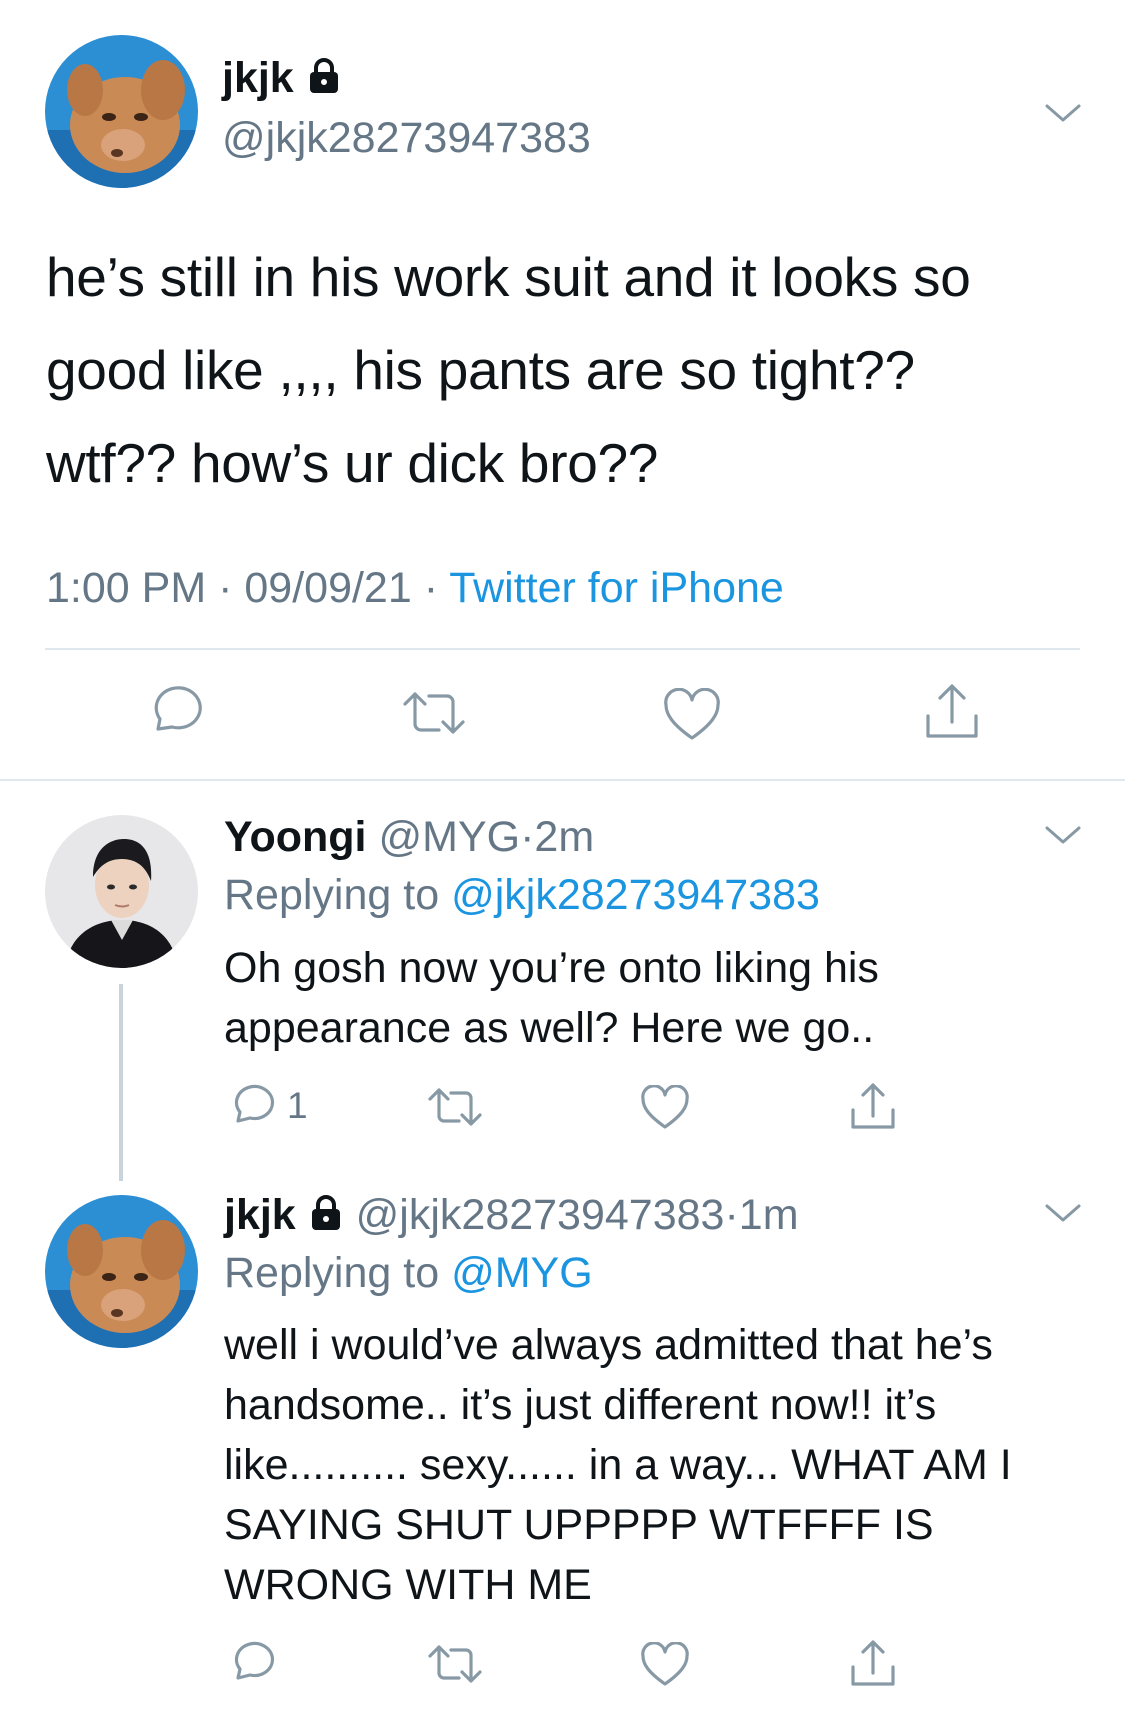 Image resolution: width=1125 pixels, height=1716 pixels. I want to click on replying-to-handle: @MYG, so click(522, 1273).